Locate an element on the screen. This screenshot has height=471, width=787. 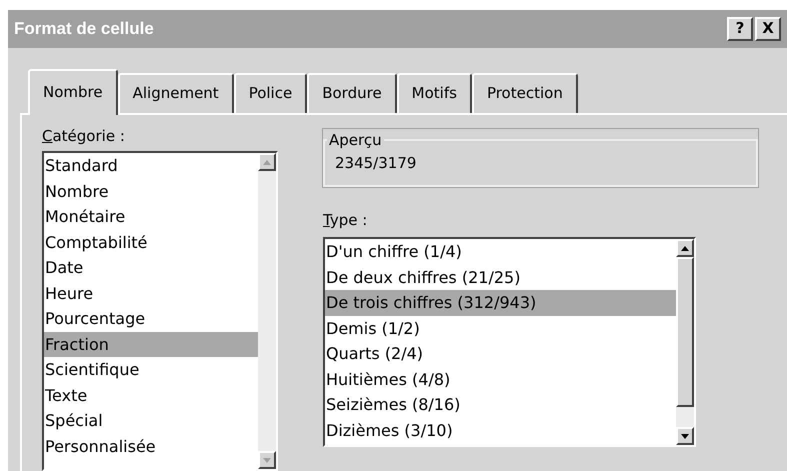
list-item: Monétaire is located at coordinates (151, 217).